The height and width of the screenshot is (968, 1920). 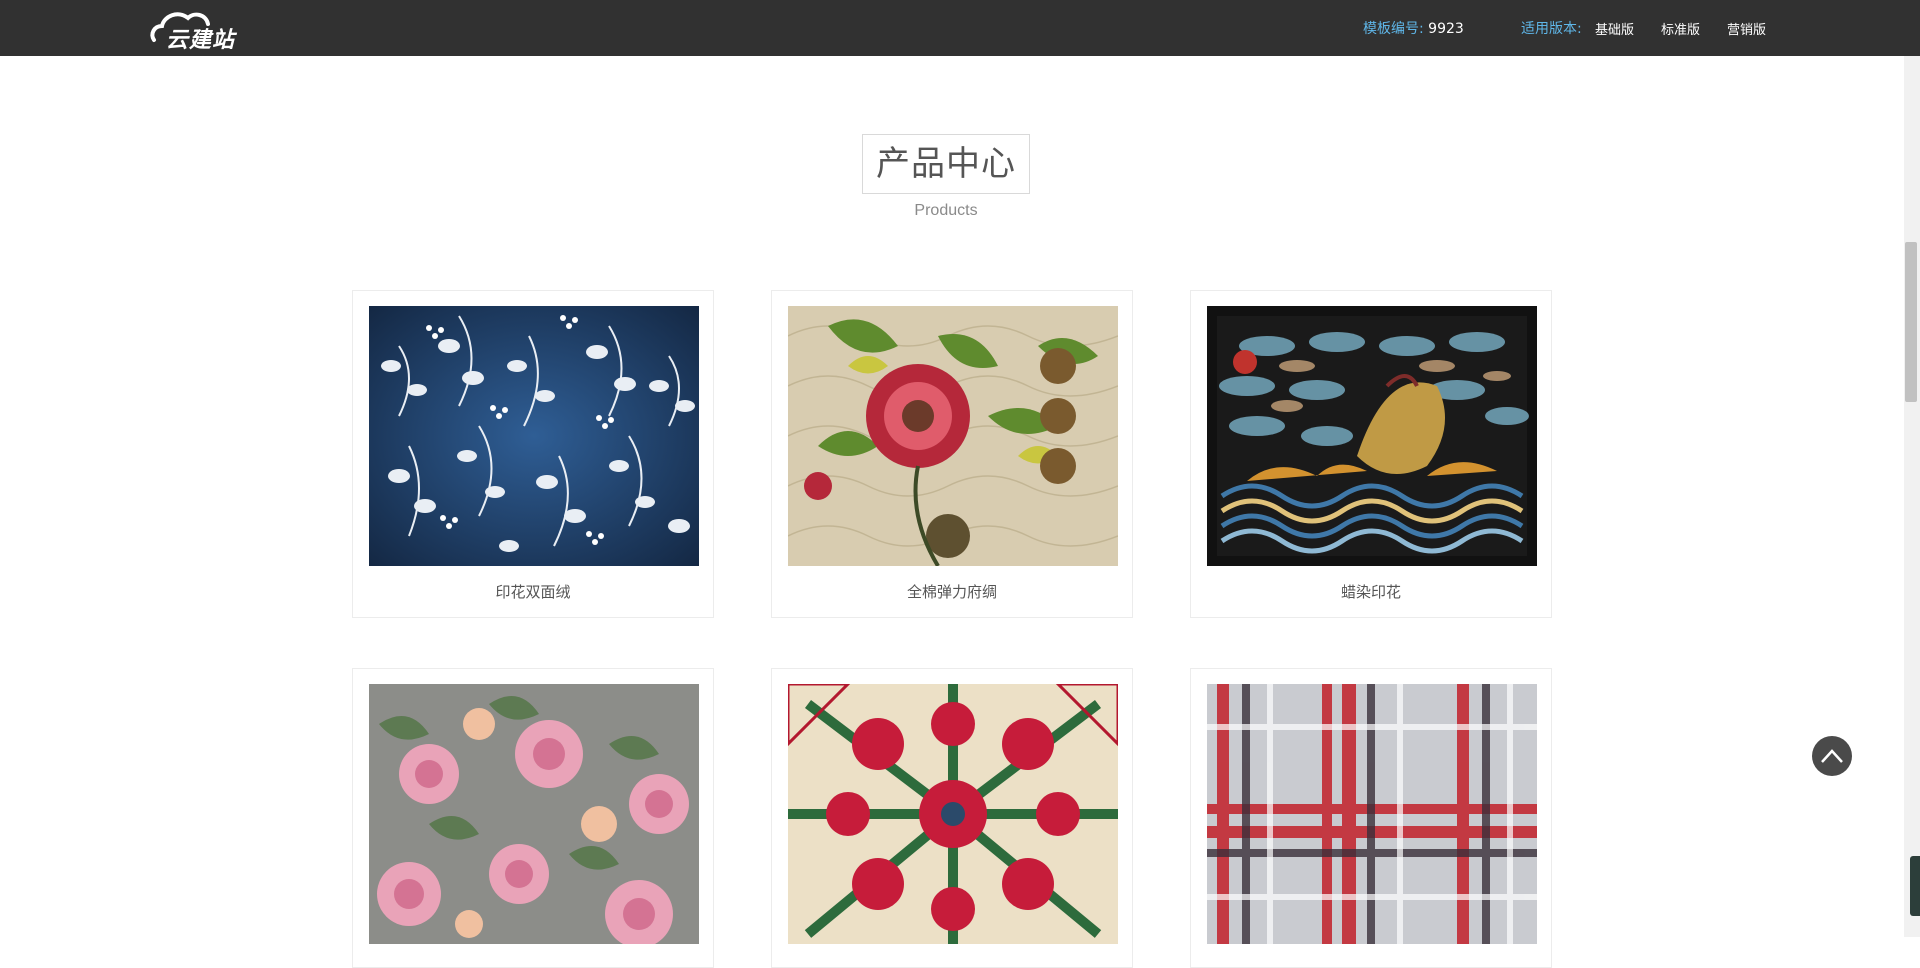 I want to click on back-to-top-button, so click(x=1832, y=756).